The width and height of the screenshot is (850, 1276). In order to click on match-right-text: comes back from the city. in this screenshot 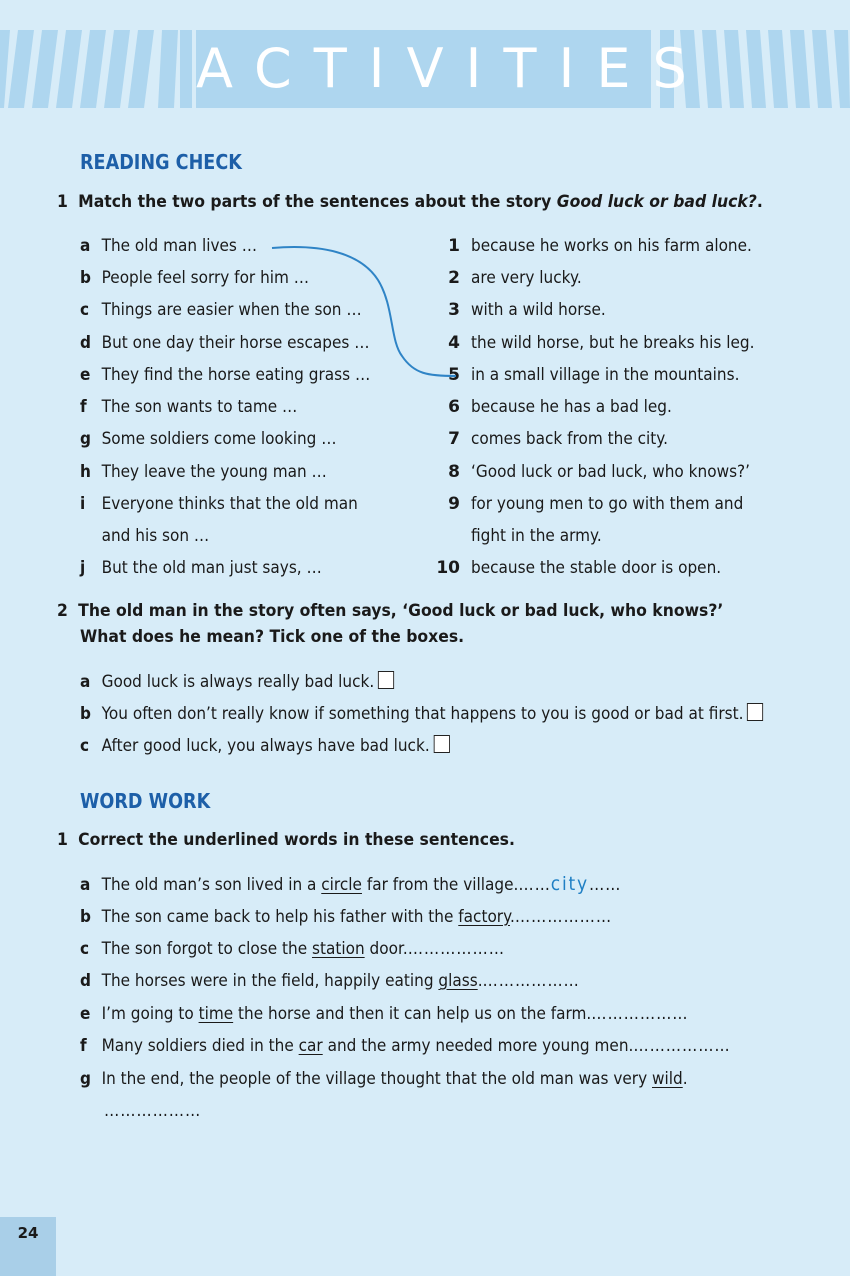, I will do `click(569, 439)`.